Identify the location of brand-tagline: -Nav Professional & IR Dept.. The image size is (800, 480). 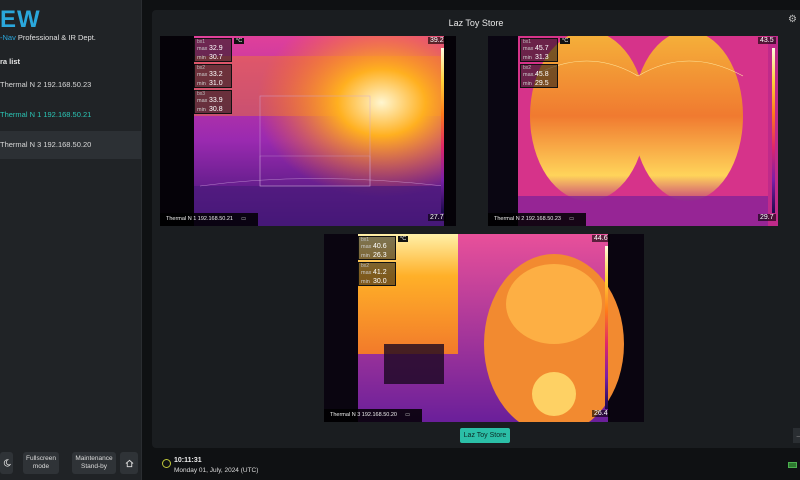
(48, 37).